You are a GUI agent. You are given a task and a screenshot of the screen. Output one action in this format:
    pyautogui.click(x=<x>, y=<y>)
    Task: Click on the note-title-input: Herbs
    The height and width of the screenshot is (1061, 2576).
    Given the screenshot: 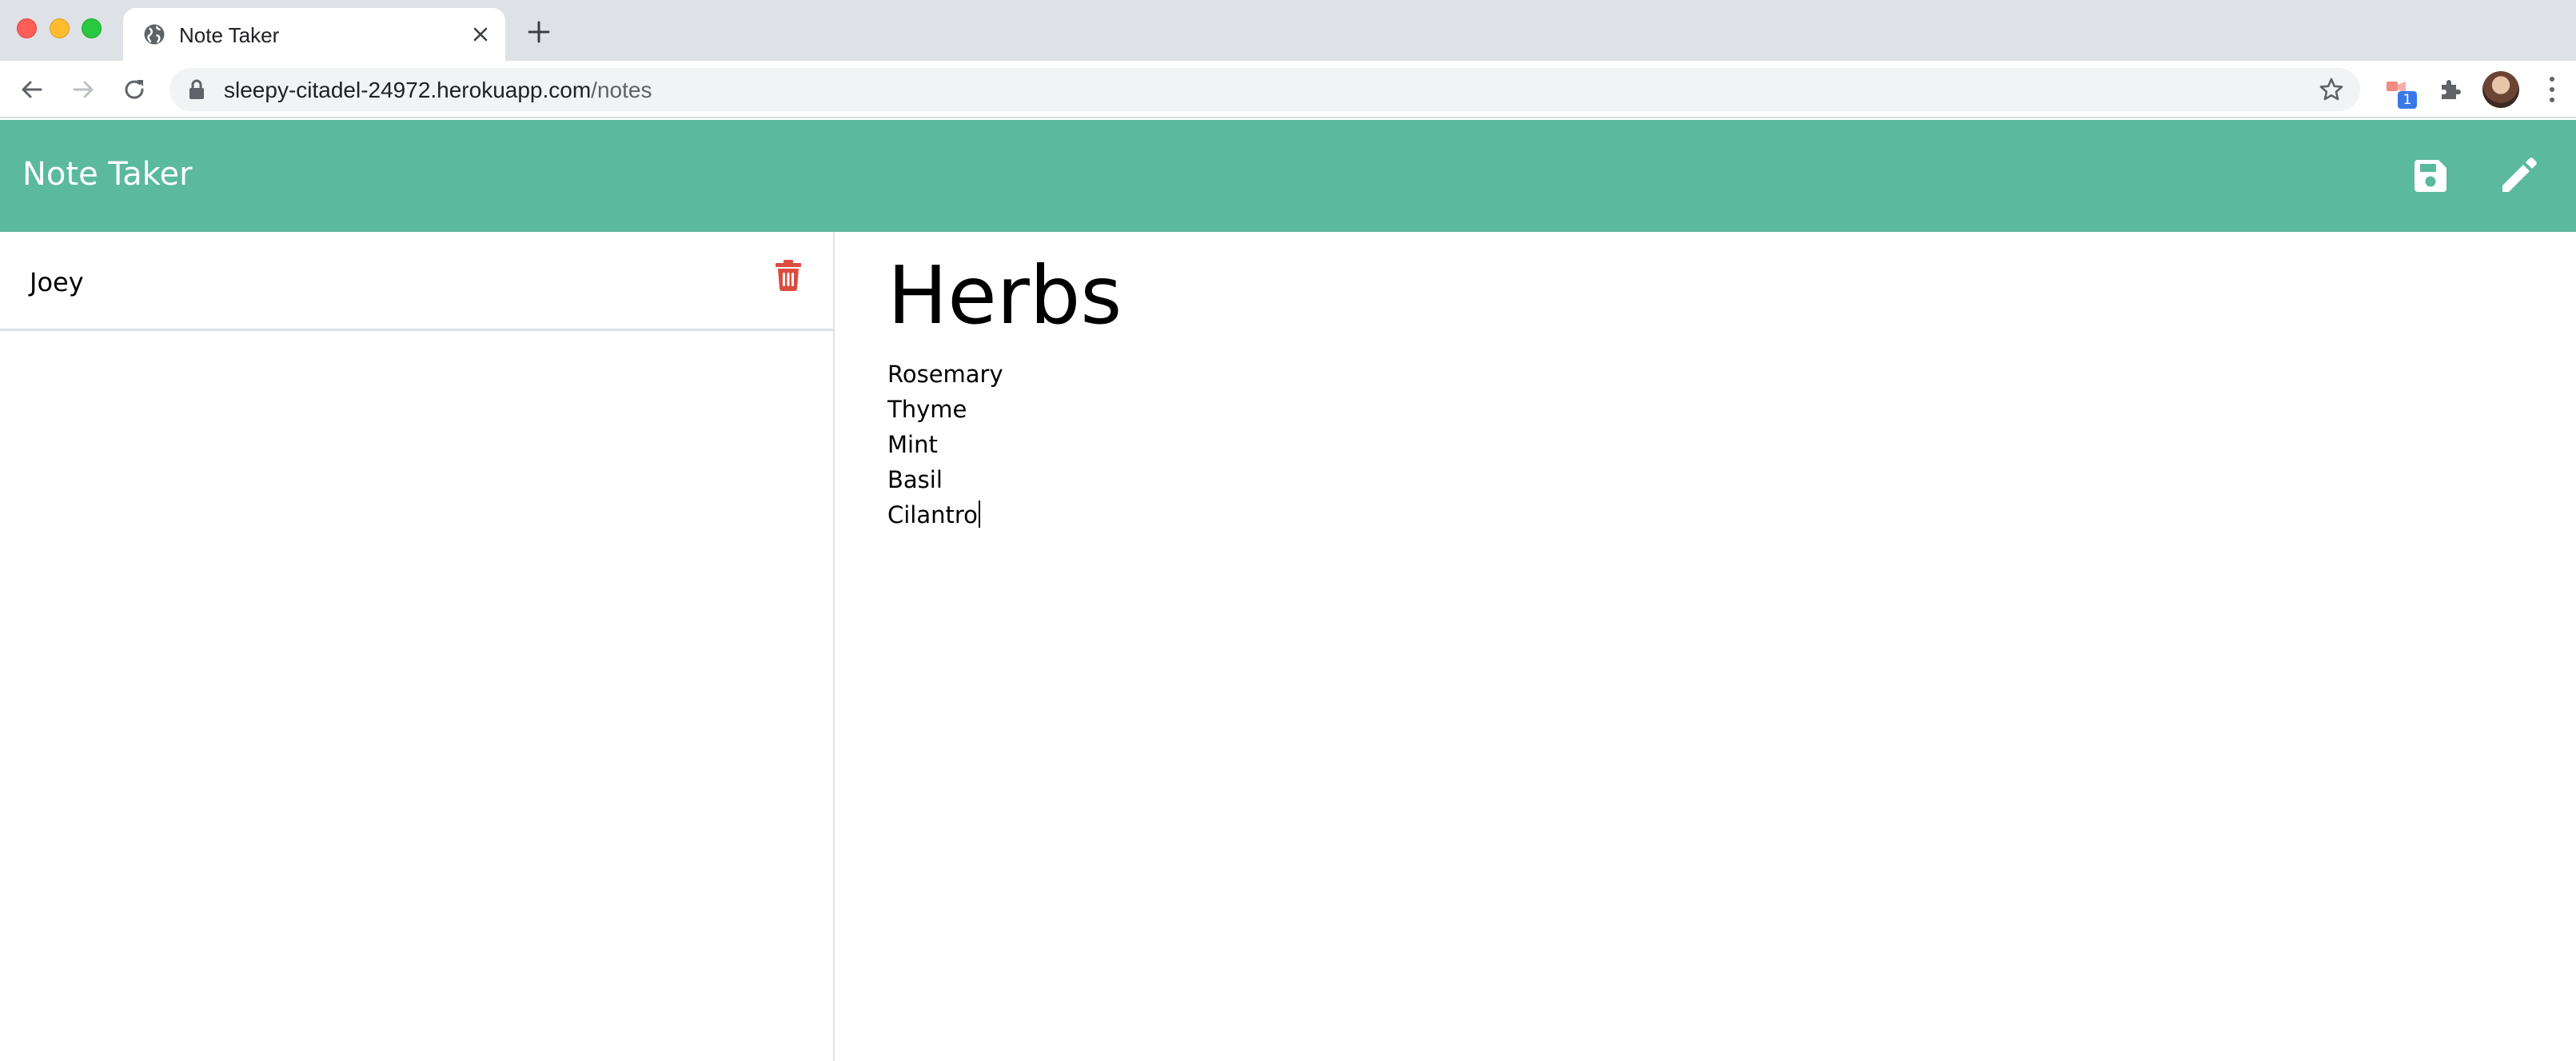 What is the action you would take?
    pyautogui.click(x=1004, y=296)
    